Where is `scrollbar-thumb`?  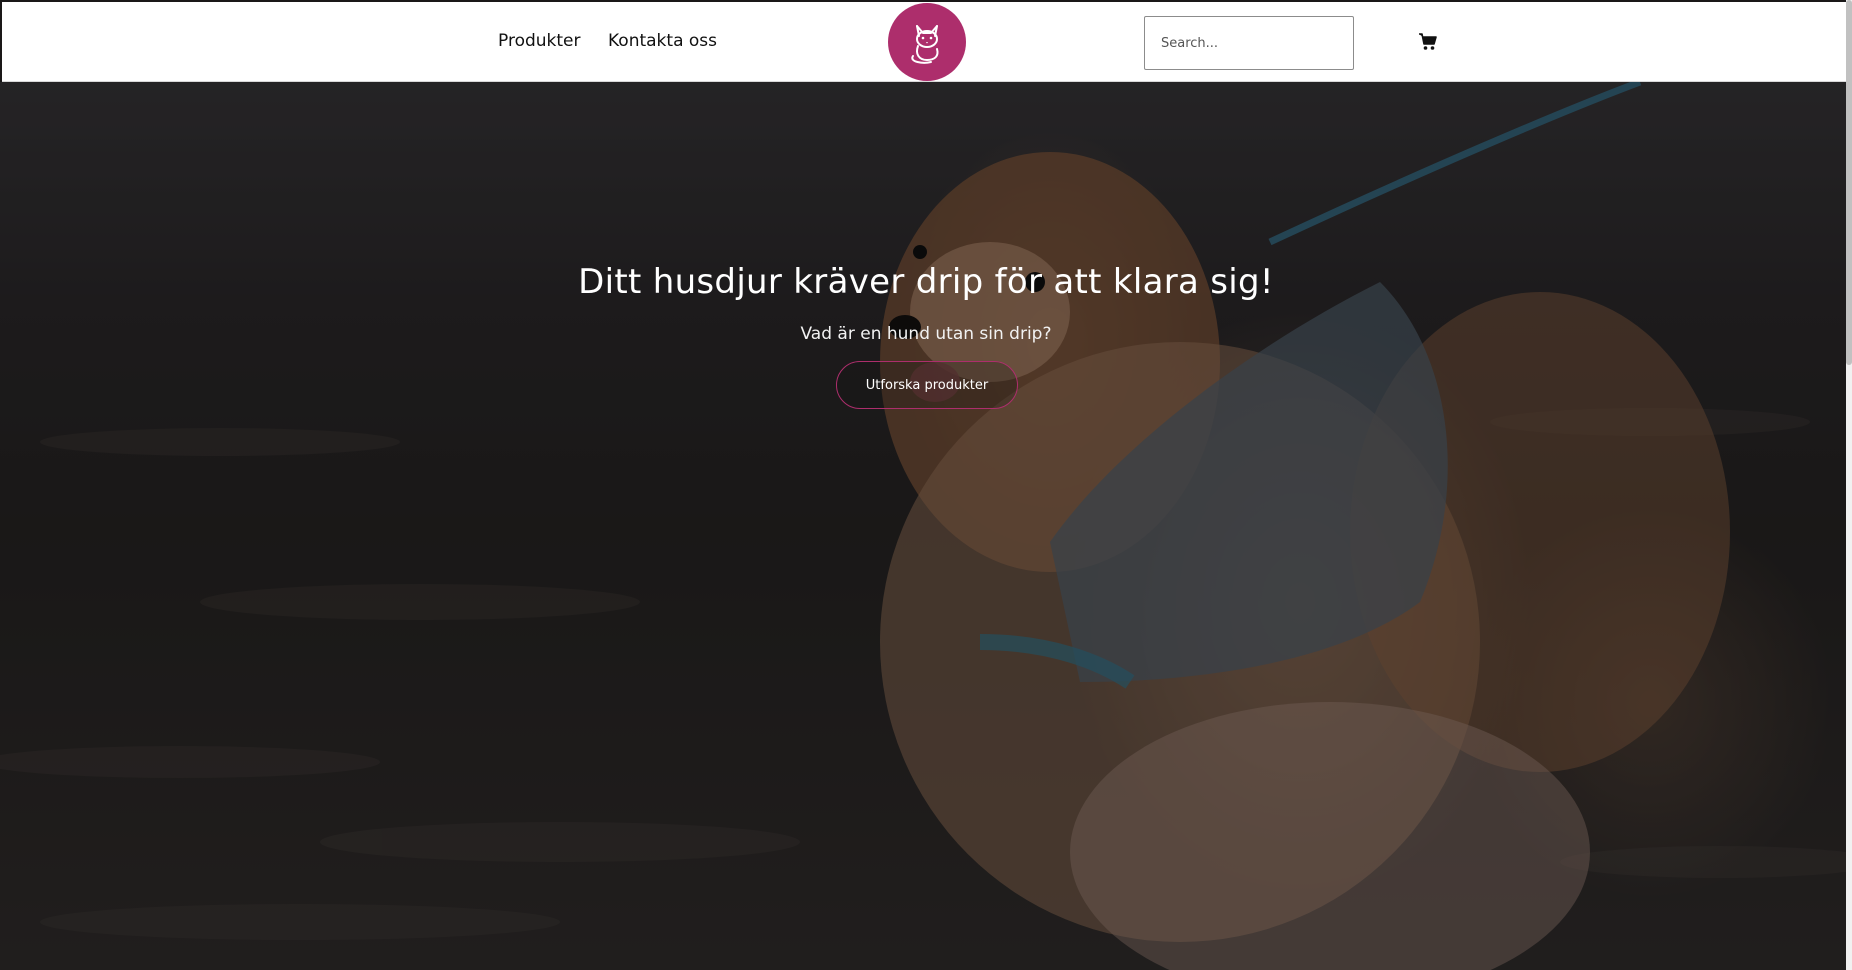 scrollbar-thumb is located at coordinates (1849, 182).